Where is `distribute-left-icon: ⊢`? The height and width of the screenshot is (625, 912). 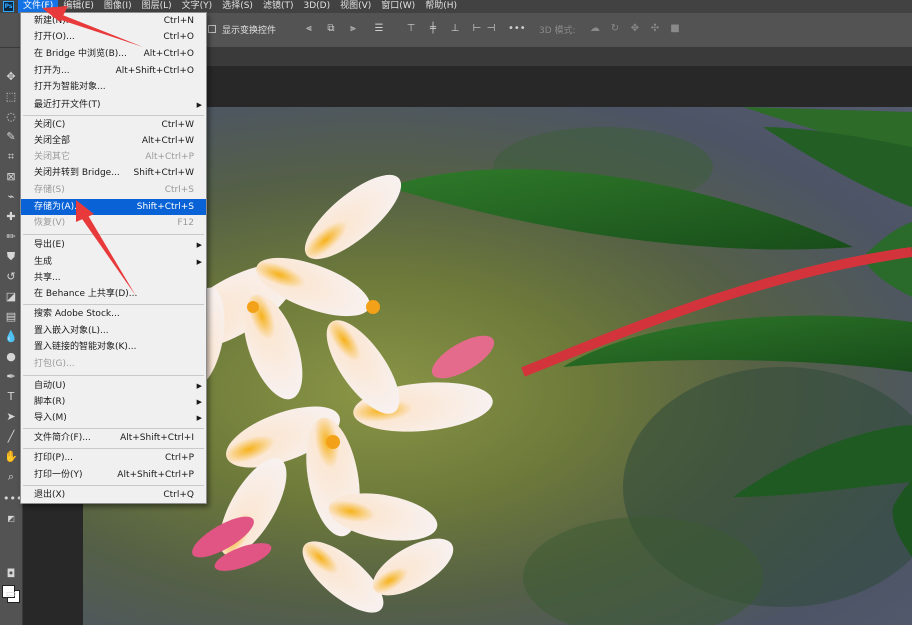
distribute-left-icon: ⊢ is located at coordinates (477, 29).